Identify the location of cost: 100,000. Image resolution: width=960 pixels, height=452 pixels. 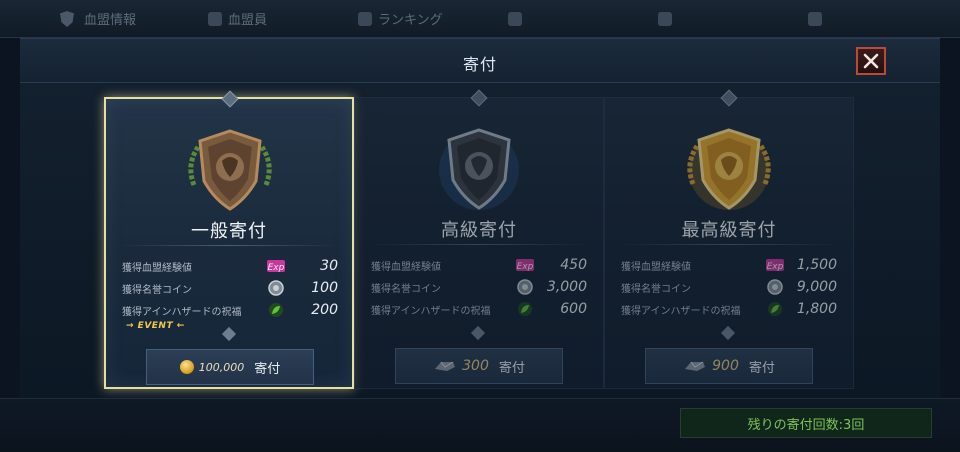
(212, 367).